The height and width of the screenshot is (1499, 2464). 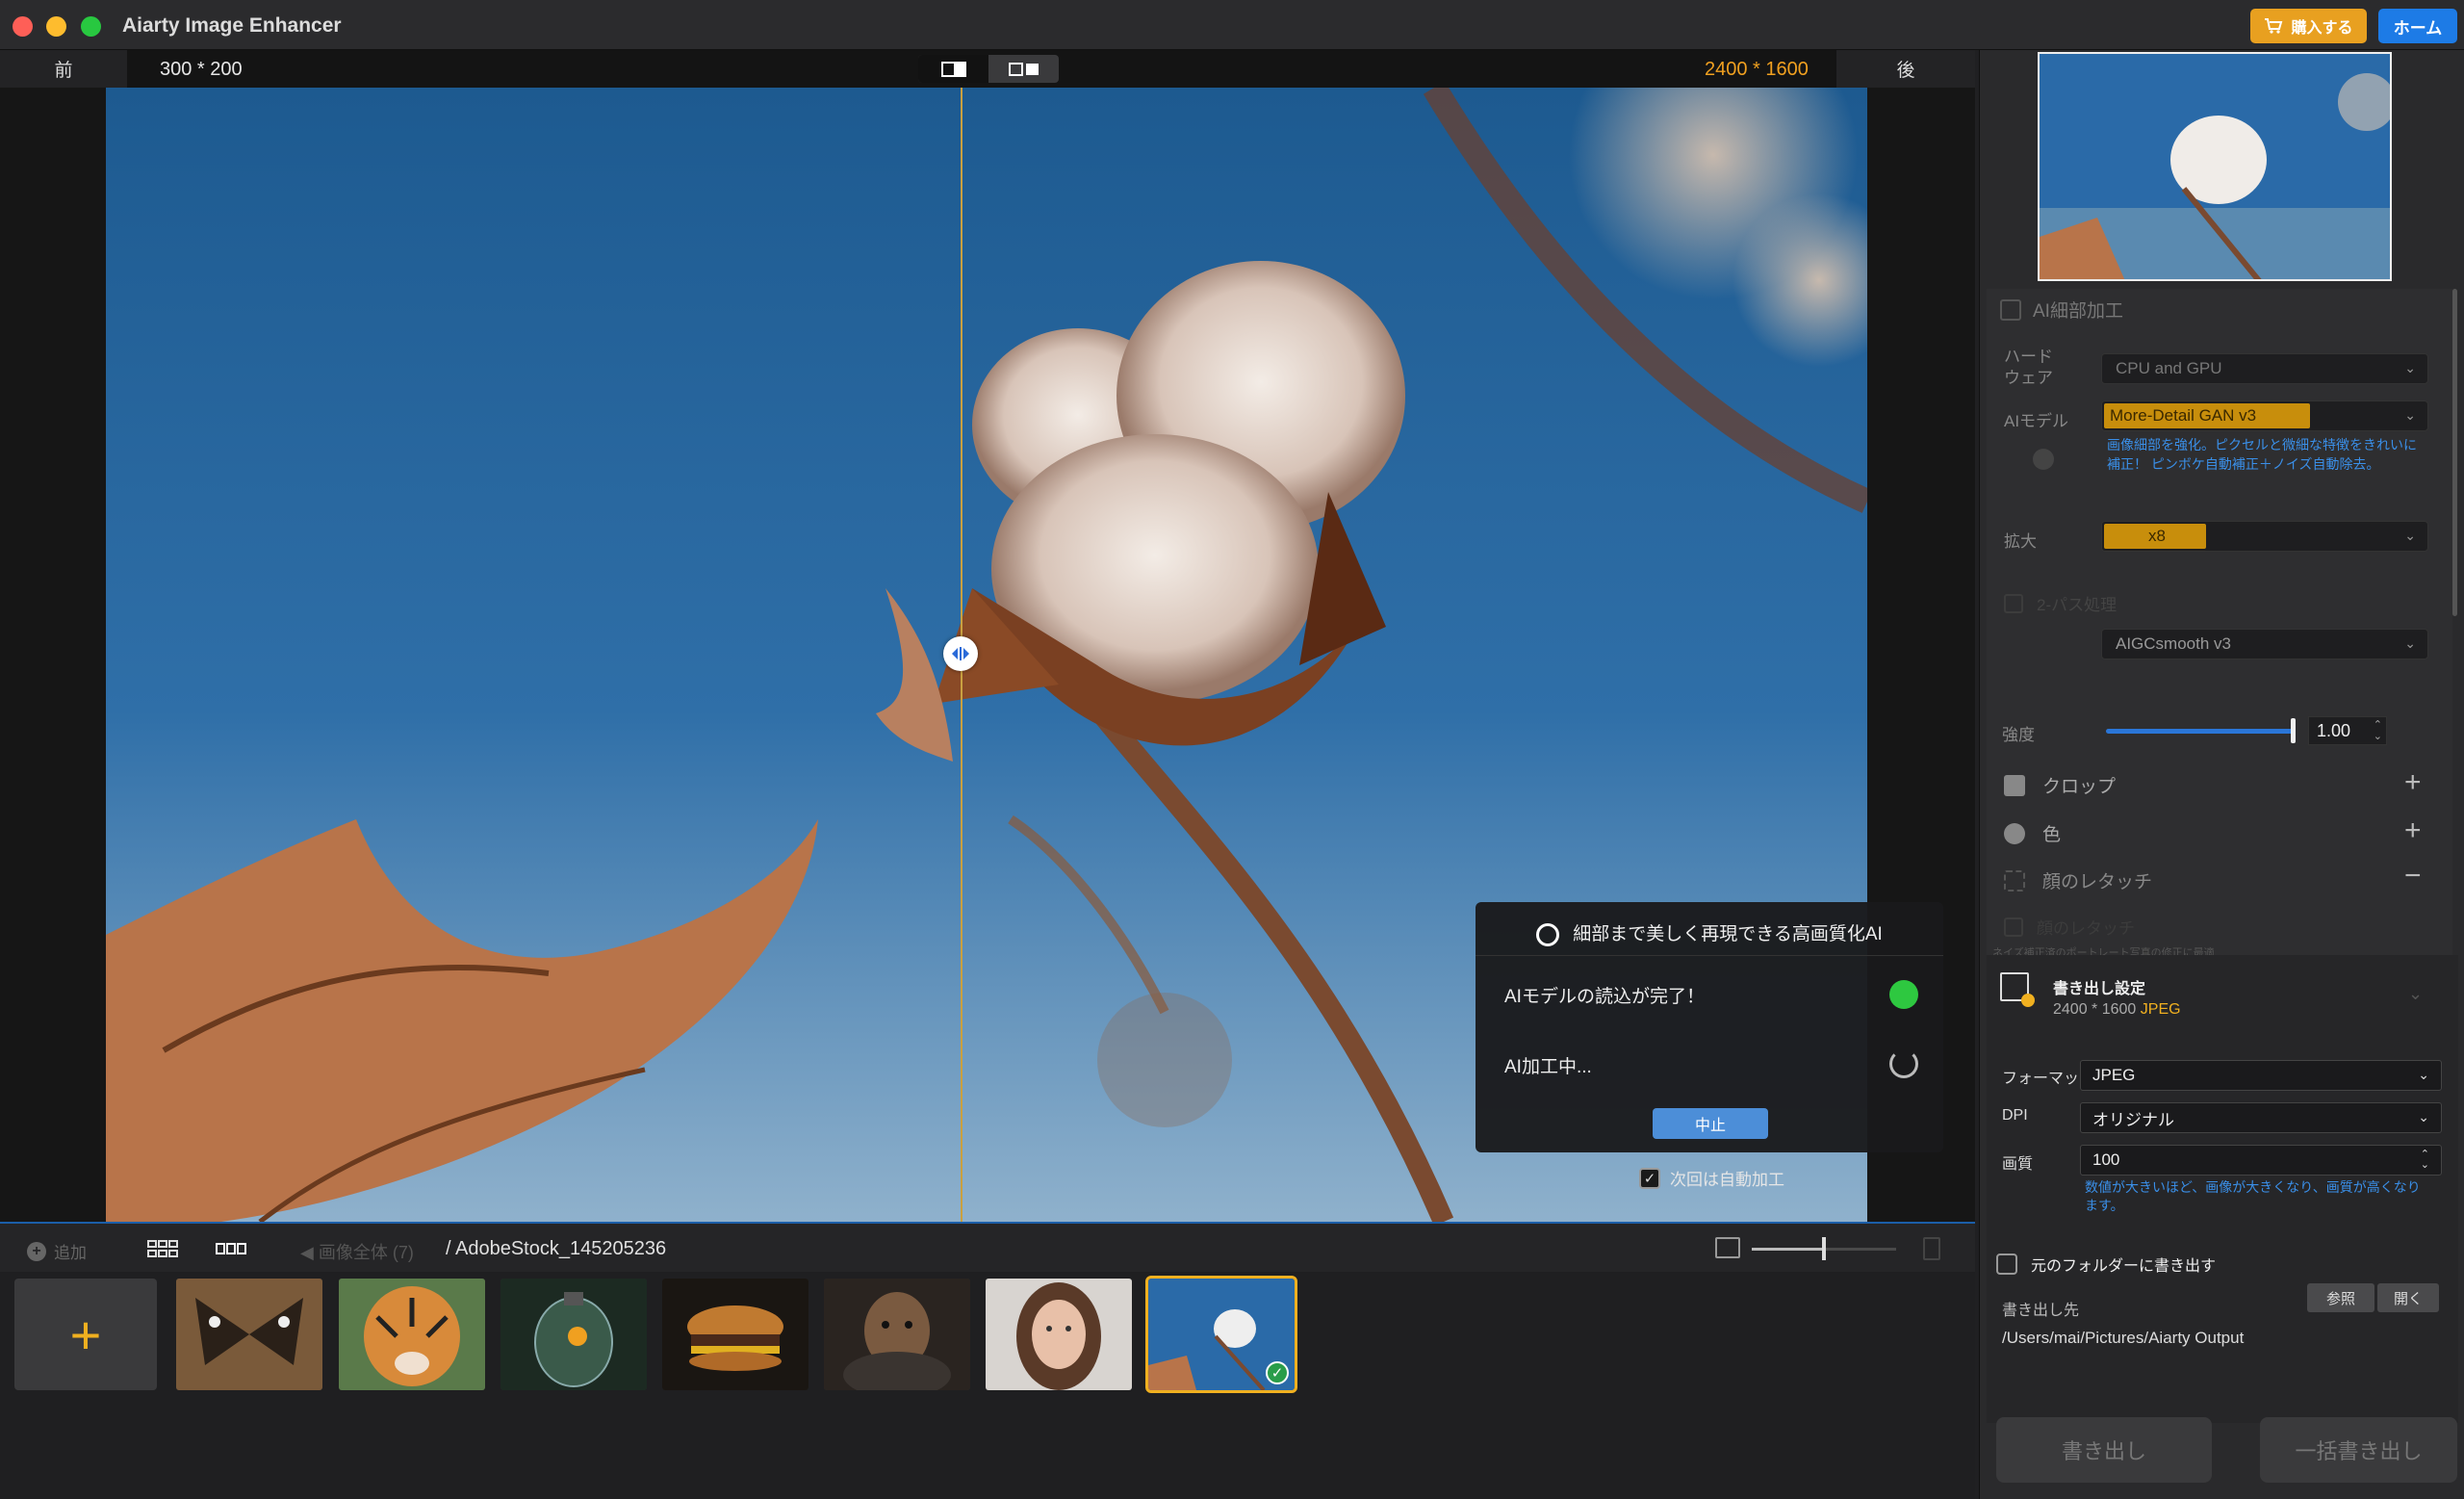 What do you see at coordinates (1727, 1180) in the screenshot?
I see `auto-process-label: 次回は自動加工` at bounding box center [1727, 1180].